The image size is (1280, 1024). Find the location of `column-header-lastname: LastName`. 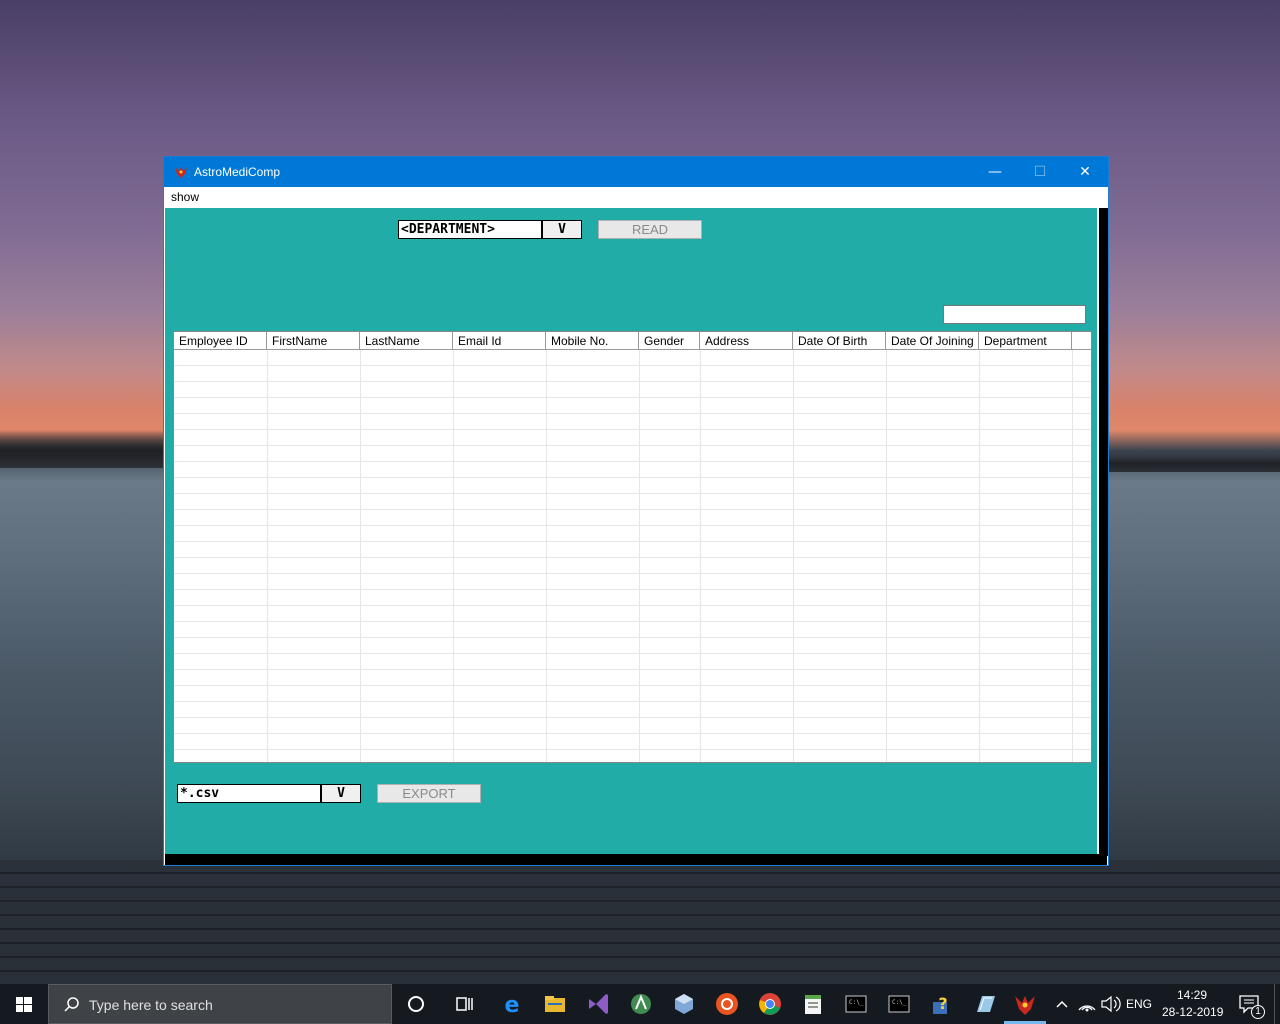

column-header-lastname: LastName is located at coordinates (406, 340).